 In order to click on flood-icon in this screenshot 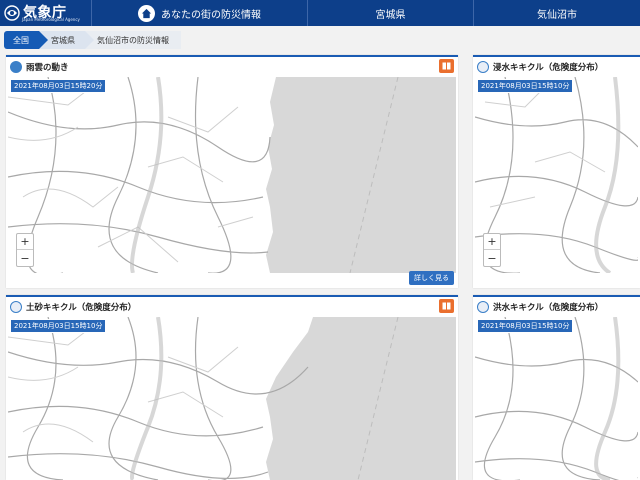, I will do `click(483, 306)`.